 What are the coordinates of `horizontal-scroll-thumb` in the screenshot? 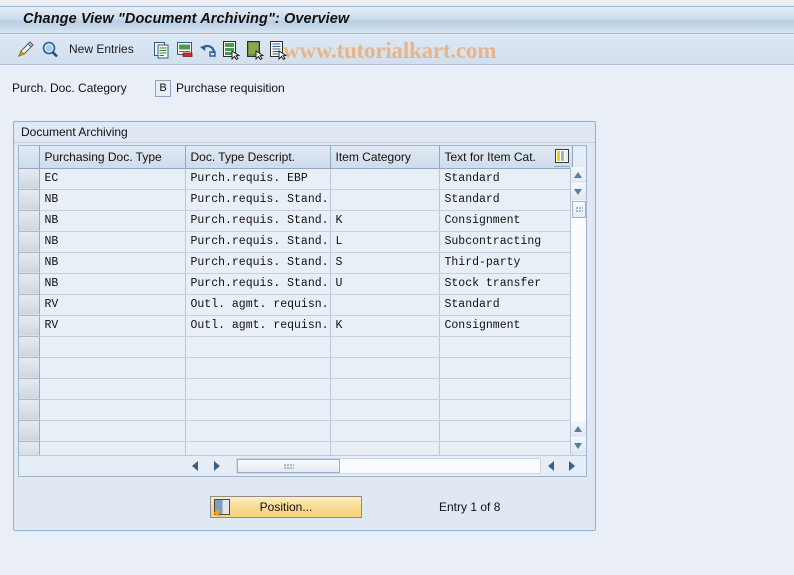 It's located at (288, 466).